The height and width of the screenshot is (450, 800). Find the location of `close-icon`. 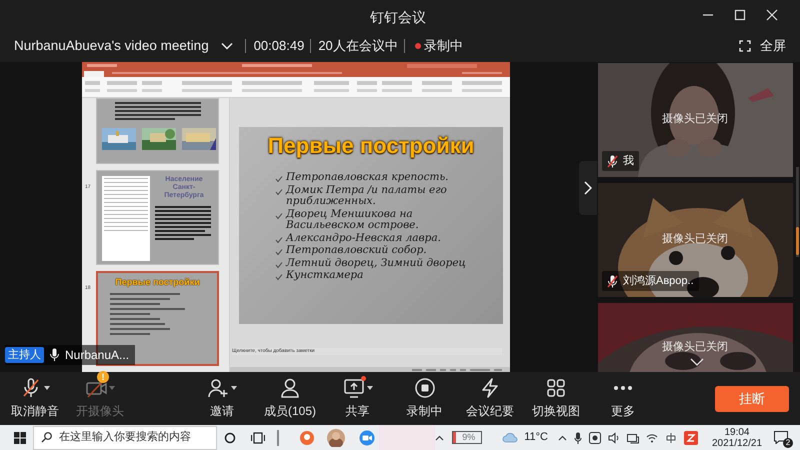

close-icon is located at coordinates (772, 15).